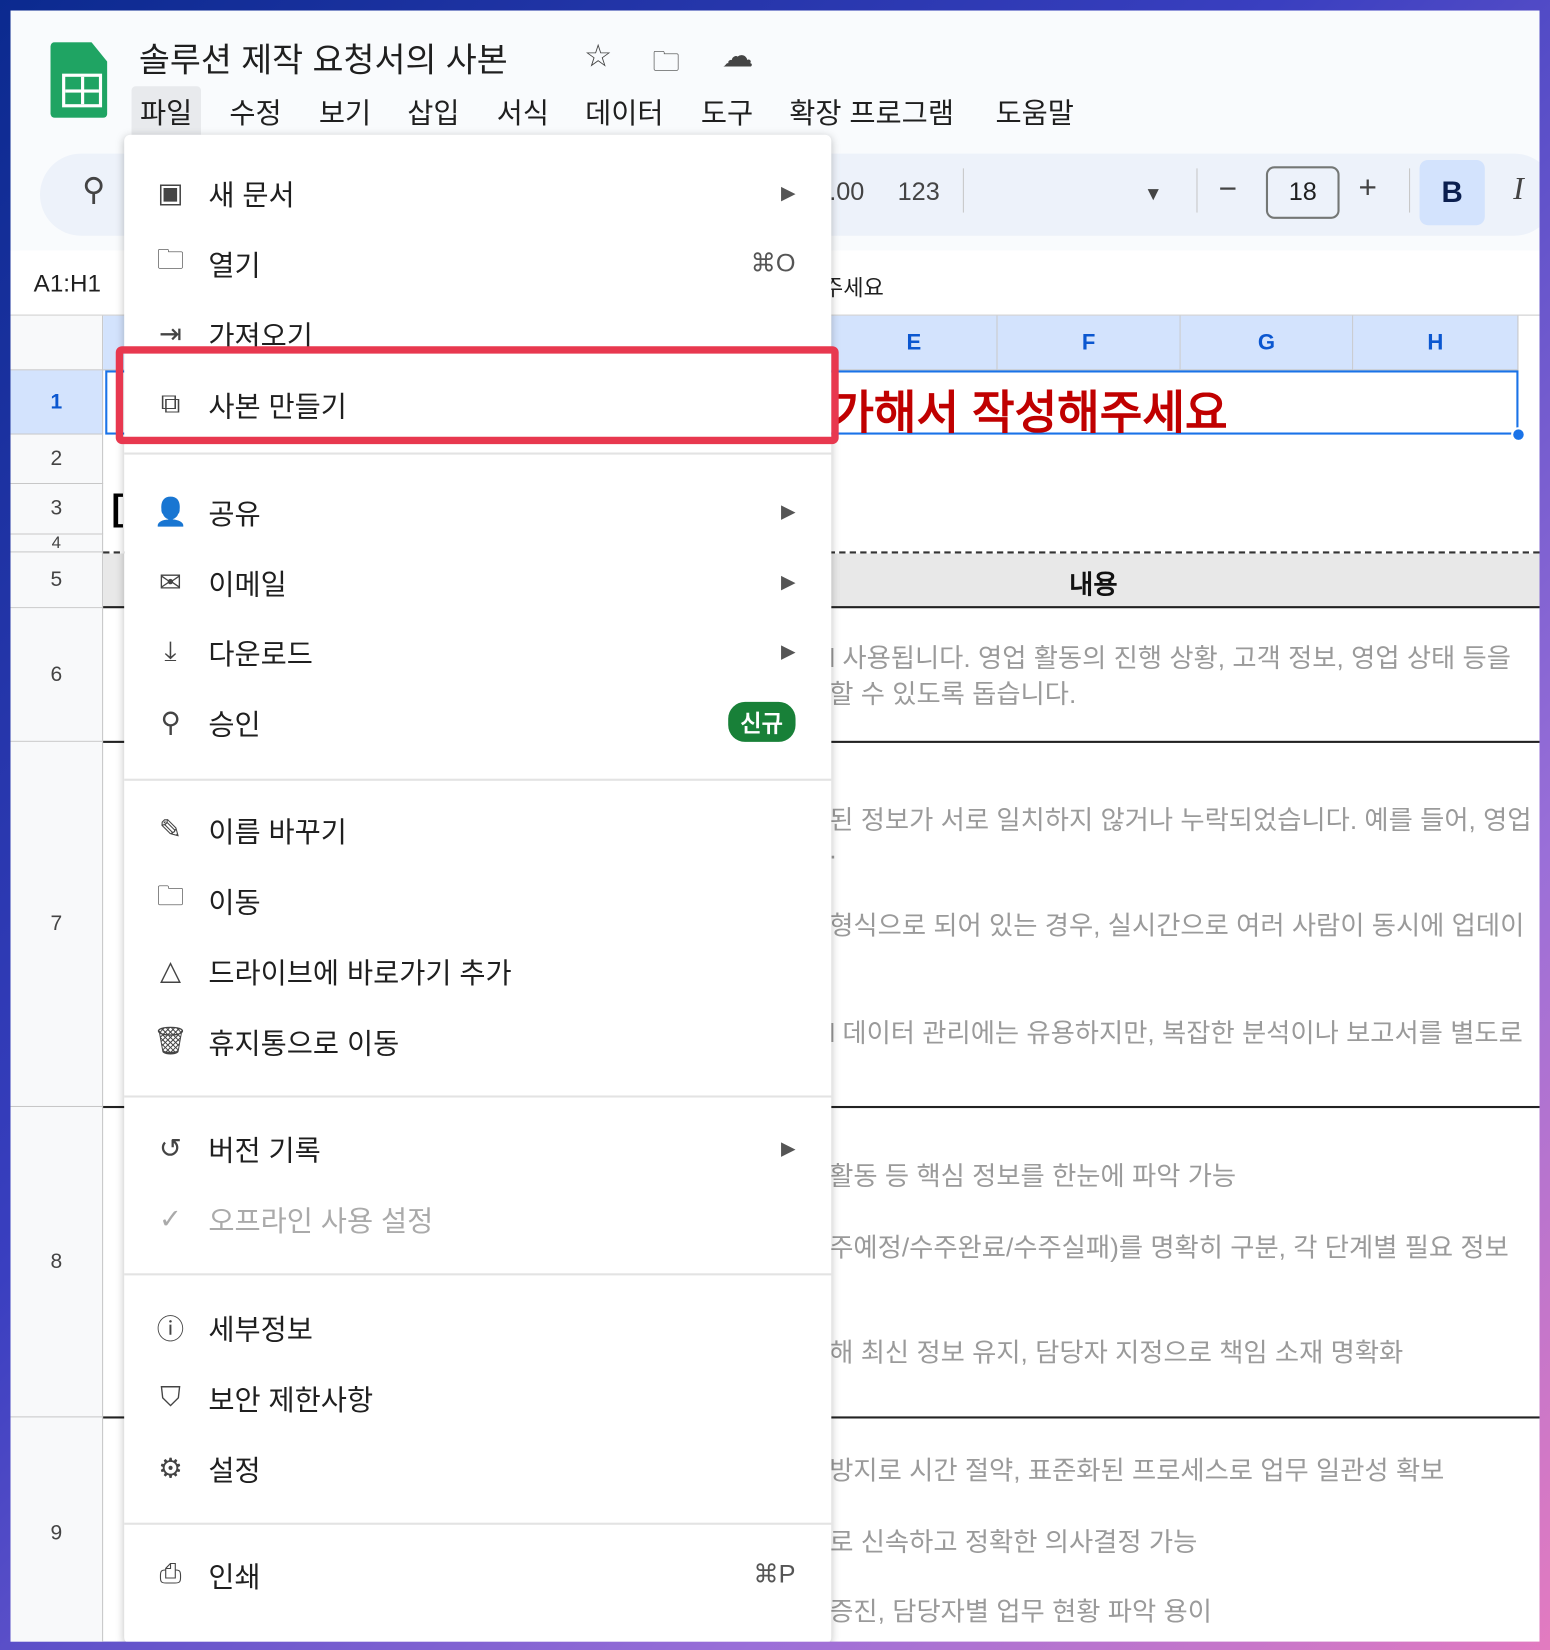 This screenshot has width=1550, height=1650. I want to click on menu-view: 보기, so click(344, 110).